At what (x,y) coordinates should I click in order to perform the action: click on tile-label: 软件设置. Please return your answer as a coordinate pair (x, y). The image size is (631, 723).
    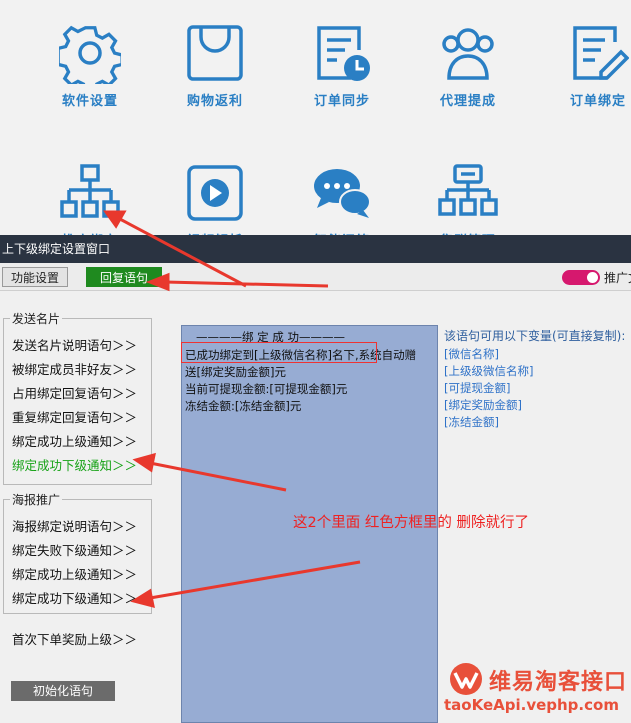
    Looking at the image, I should click on (89, 101).